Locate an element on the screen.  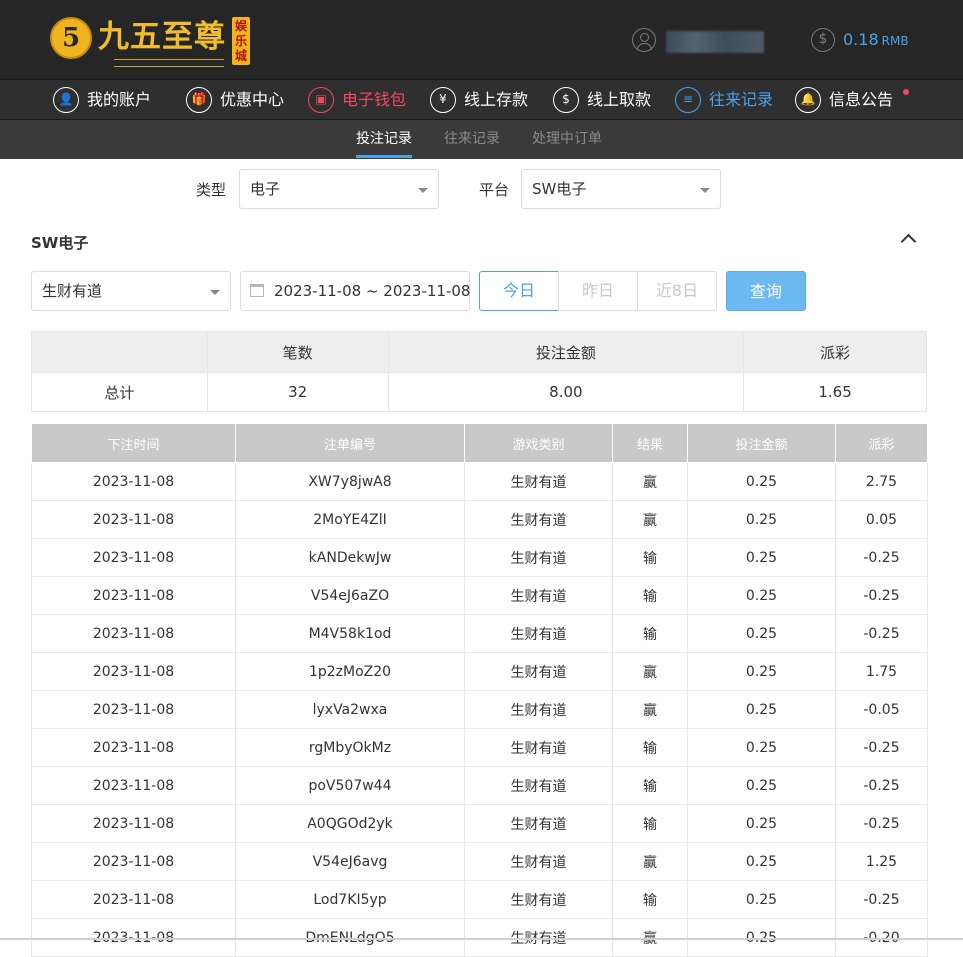
order-id-cell: V54eJ6aZO is located at coordinates (350, 595).